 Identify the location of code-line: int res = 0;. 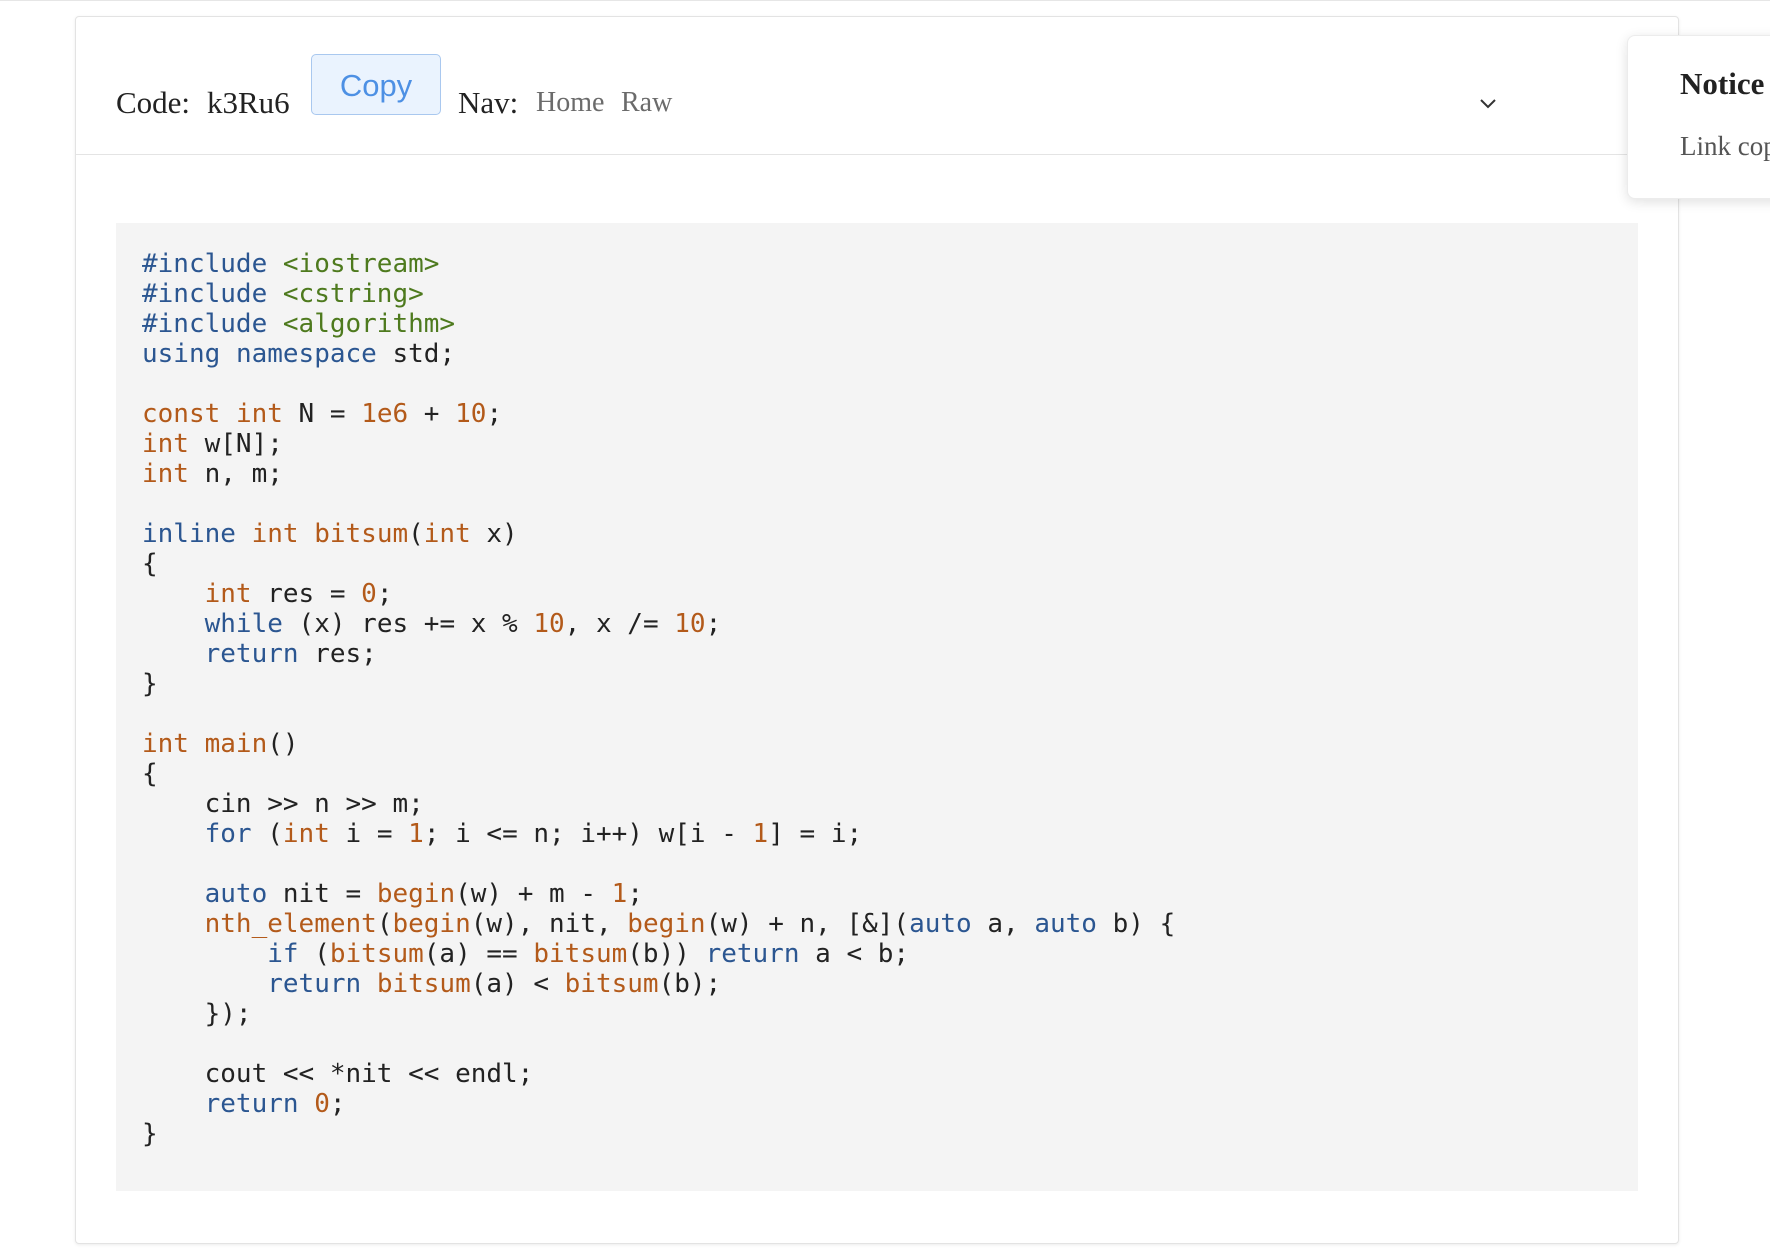
(298, 594).